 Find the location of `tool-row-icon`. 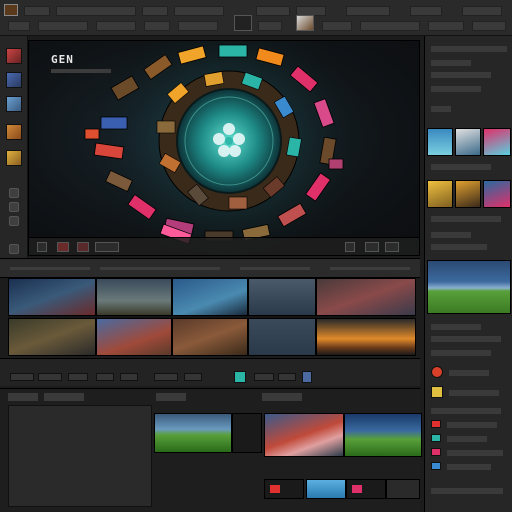

tool-row-icon is located at coordinates (307, 377).